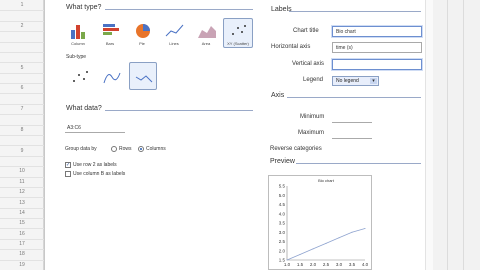  I want to click on line-chart-icon, so click(174, 30).